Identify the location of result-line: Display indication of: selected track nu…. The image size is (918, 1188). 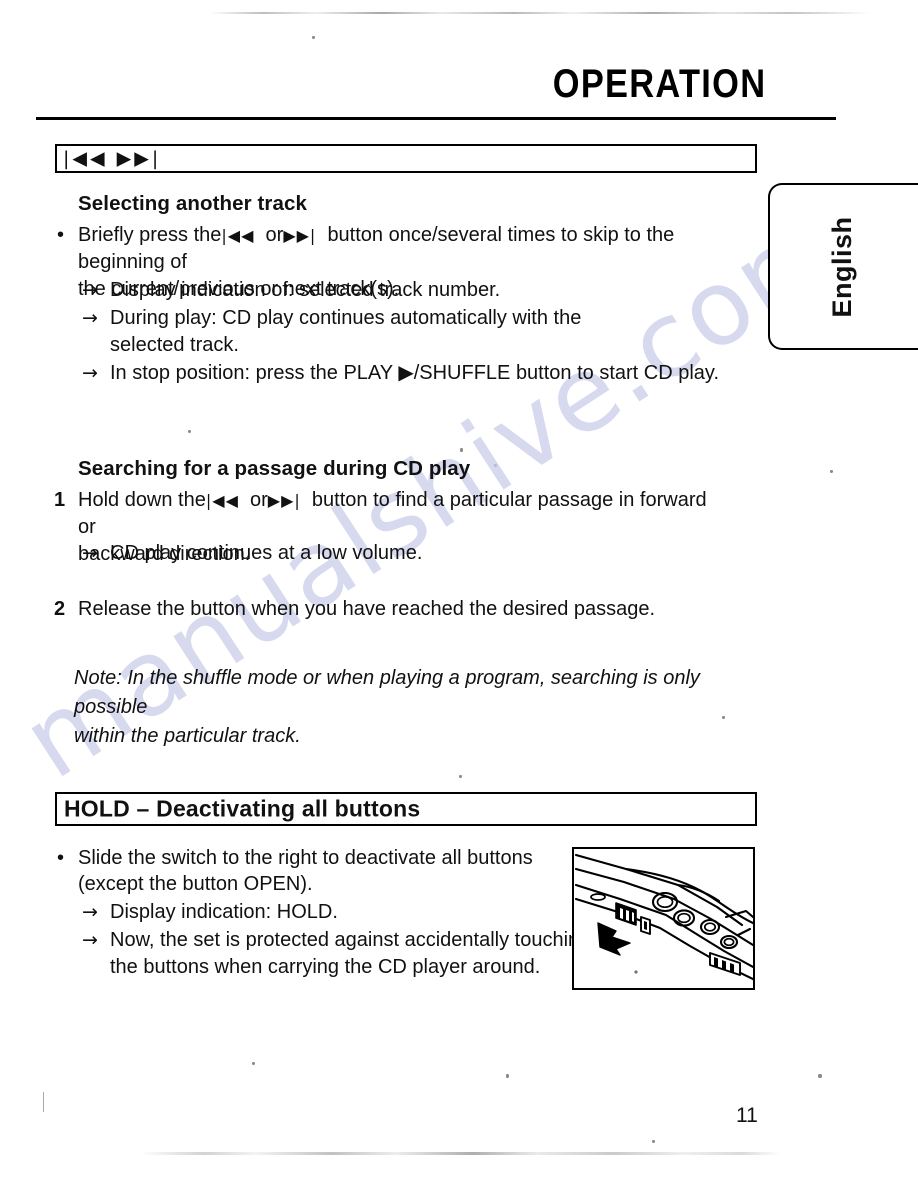
(305, 290).